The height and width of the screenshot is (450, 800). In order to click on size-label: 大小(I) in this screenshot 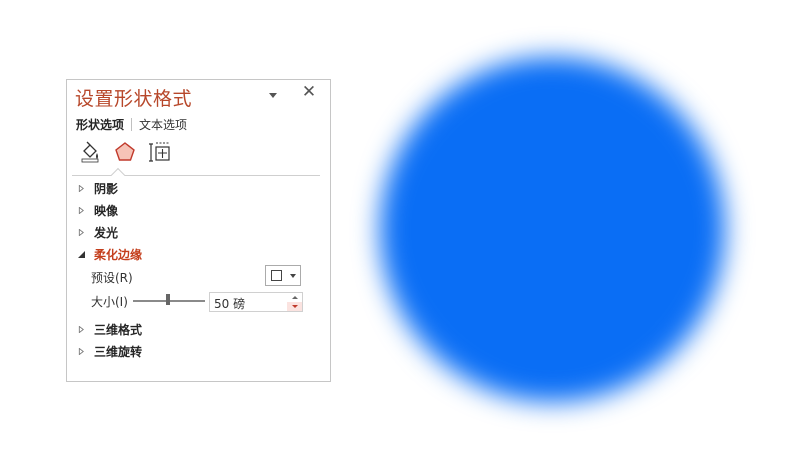, I will do `click(109, 302)`.